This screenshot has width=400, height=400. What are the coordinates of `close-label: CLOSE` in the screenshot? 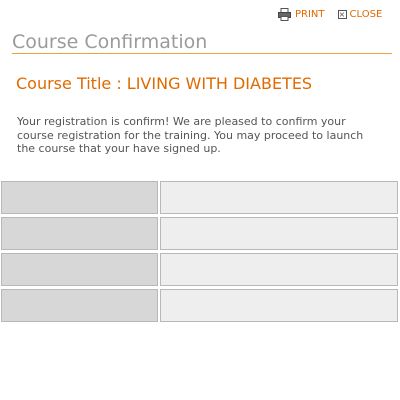 It's located at (366, 14).